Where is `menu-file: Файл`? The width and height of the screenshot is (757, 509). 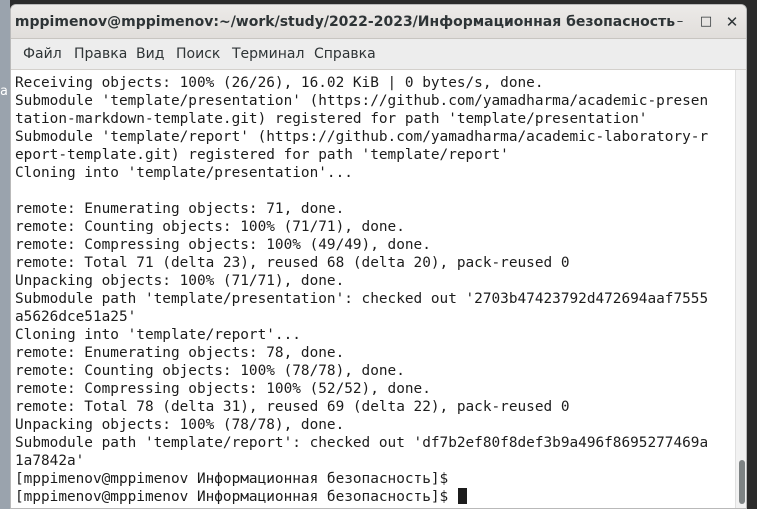
menu-file: Файл is located at coordinates (42, 54).